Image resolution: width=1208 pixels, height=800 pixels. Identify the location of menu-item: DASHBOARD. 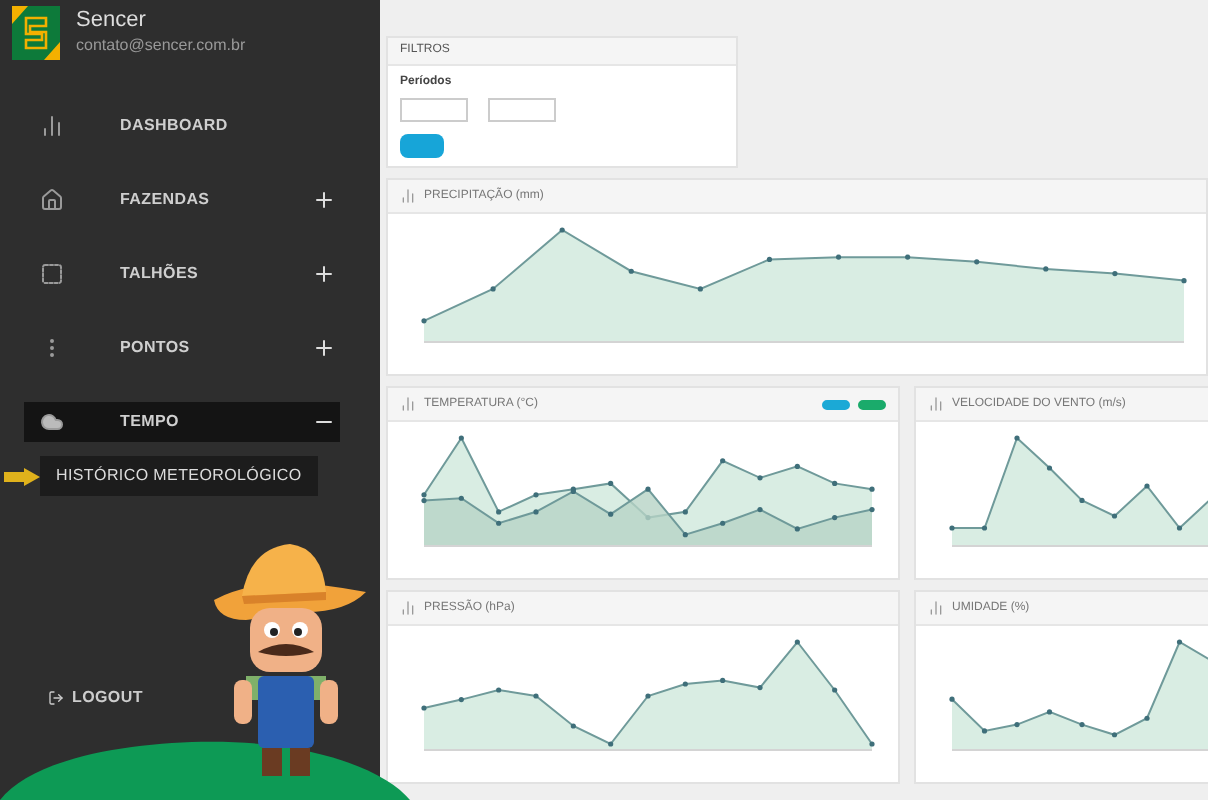
(182, 126).